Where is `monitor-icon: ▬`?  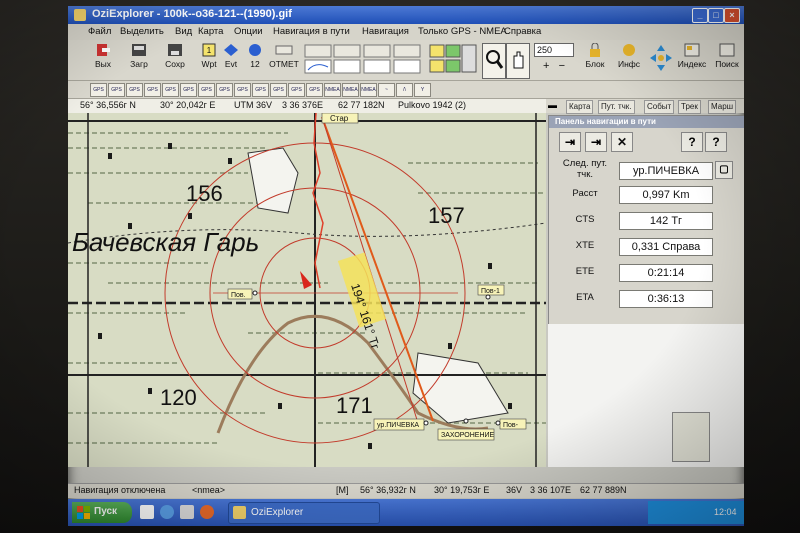
monitor-icon: ▬ is located at coordinates (556, 106).